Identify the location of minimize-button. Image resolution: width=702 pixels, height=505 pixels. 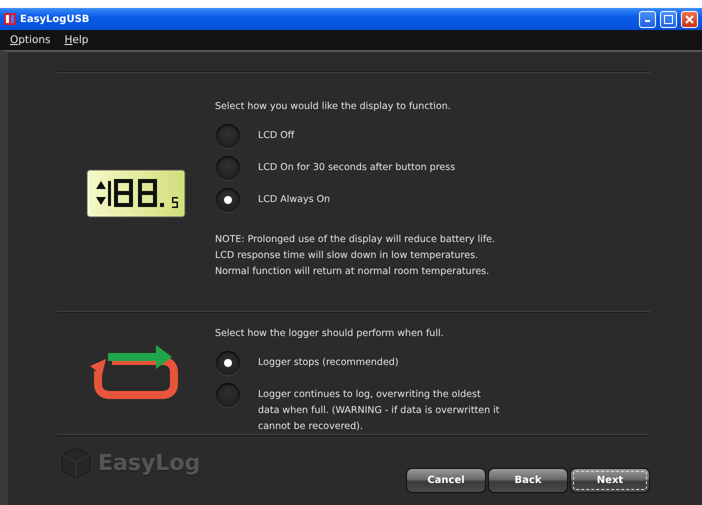
(647, 19).